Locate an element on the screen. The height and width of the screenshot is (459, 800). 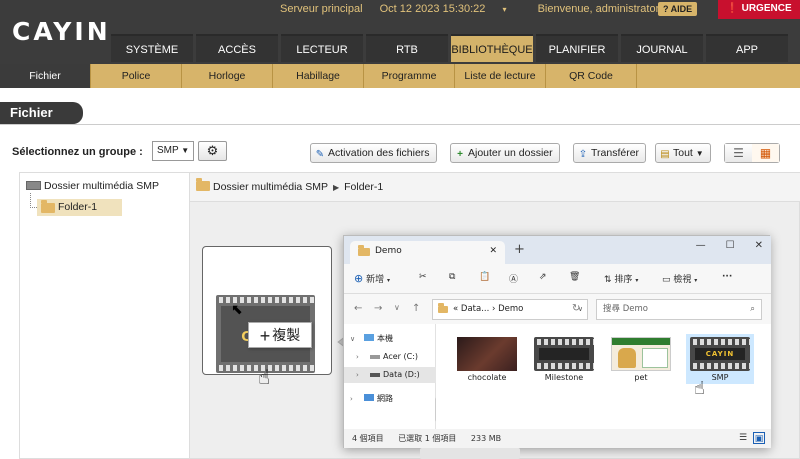
close-window-icon: ✕ is located at coordinates (759, 245).